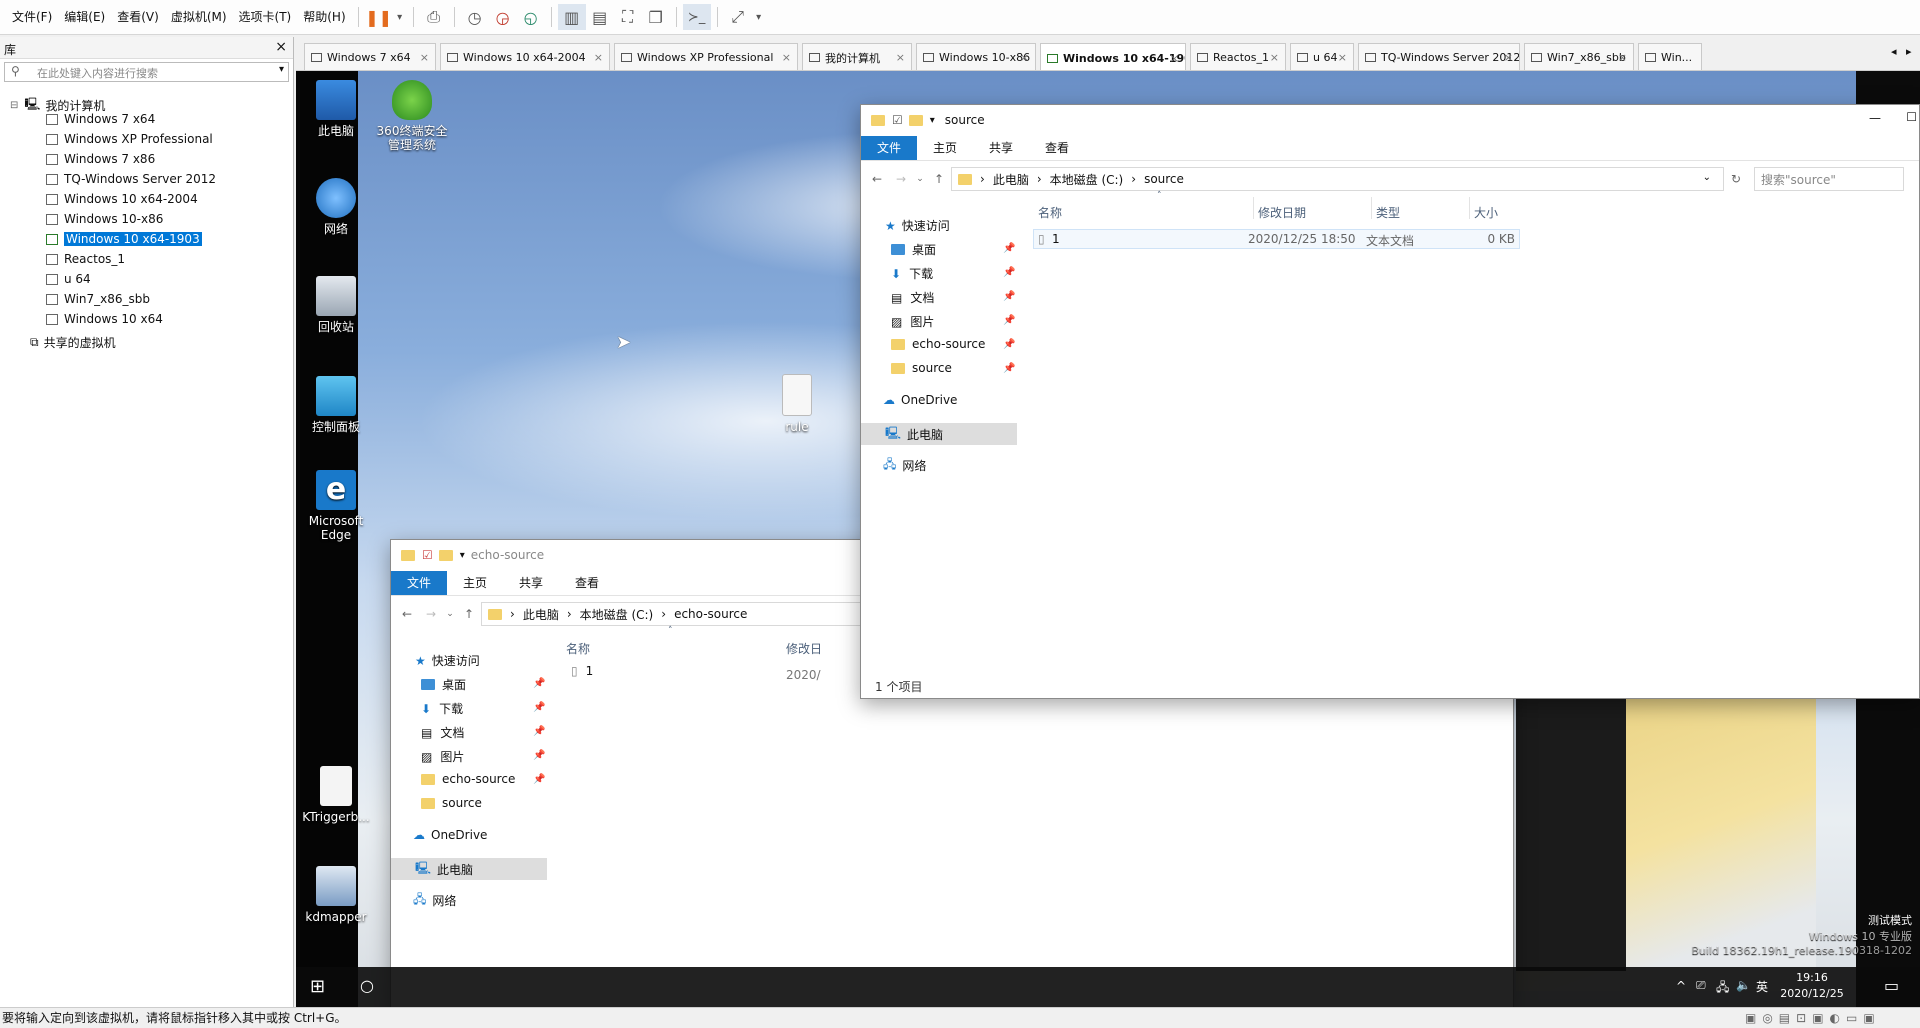 This screenshot has height=1028, width=1920. Describe the element at coordinates (265, 17) in the screenshot. I see `menu-tabs: 选项卡(T)` at that location.